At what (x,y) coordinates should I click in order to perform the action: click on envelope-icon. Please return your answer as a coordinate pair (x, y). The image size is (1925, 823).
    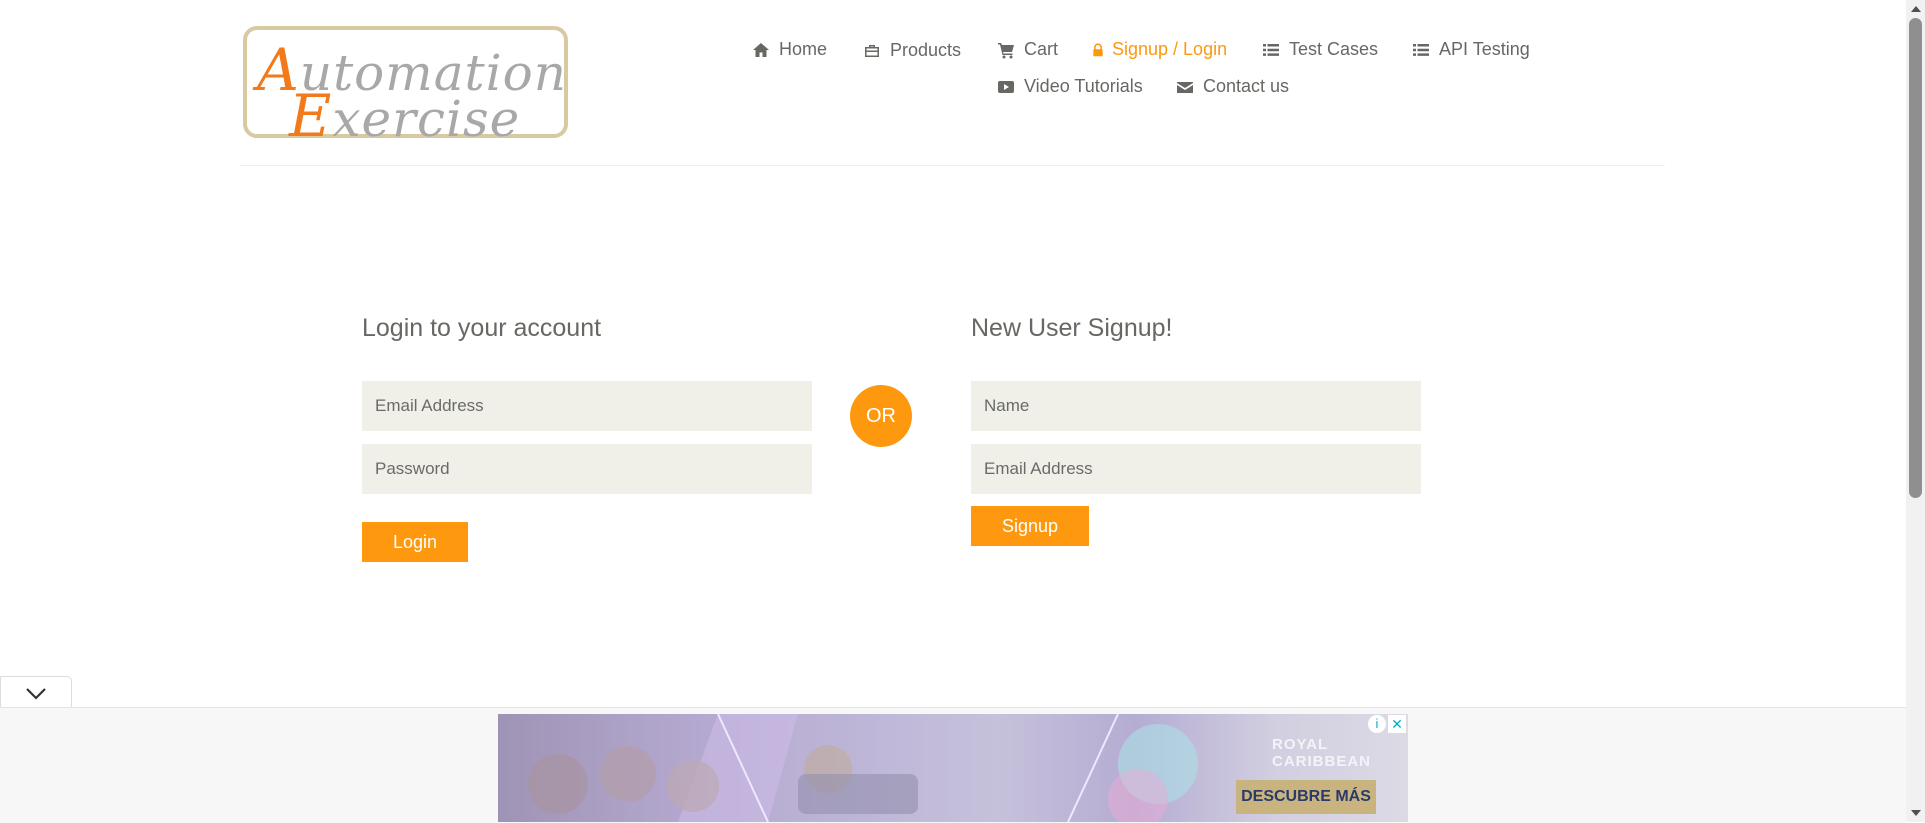
    Looking at the image, I should click on (1185, 87).